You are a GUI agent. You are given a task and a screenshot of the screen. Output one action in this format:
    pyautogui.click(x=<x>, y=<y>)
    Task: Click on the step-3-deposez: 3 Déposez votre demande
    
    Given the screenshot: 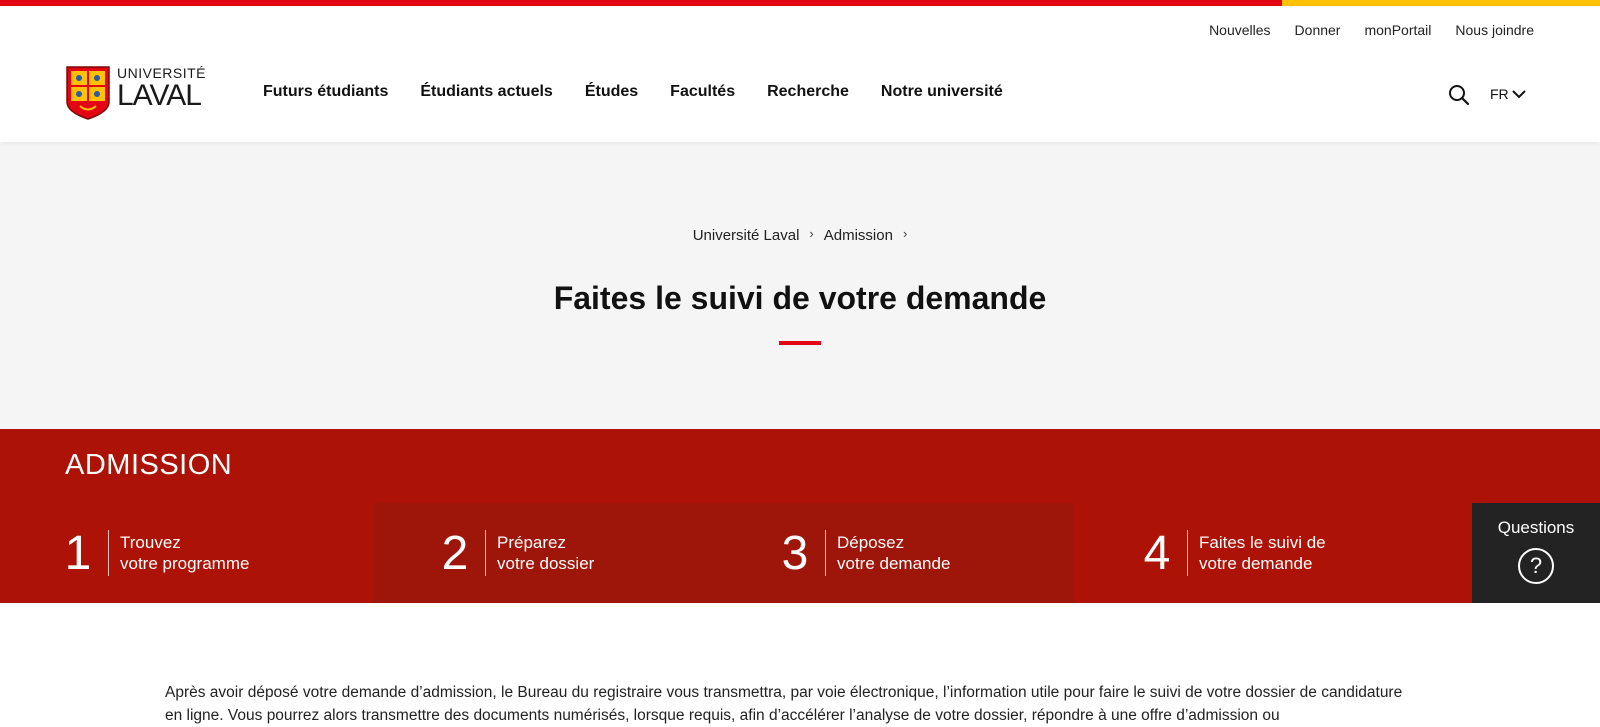 What is the action you would take?
    pyautogui.click(x=894, y=553)
    